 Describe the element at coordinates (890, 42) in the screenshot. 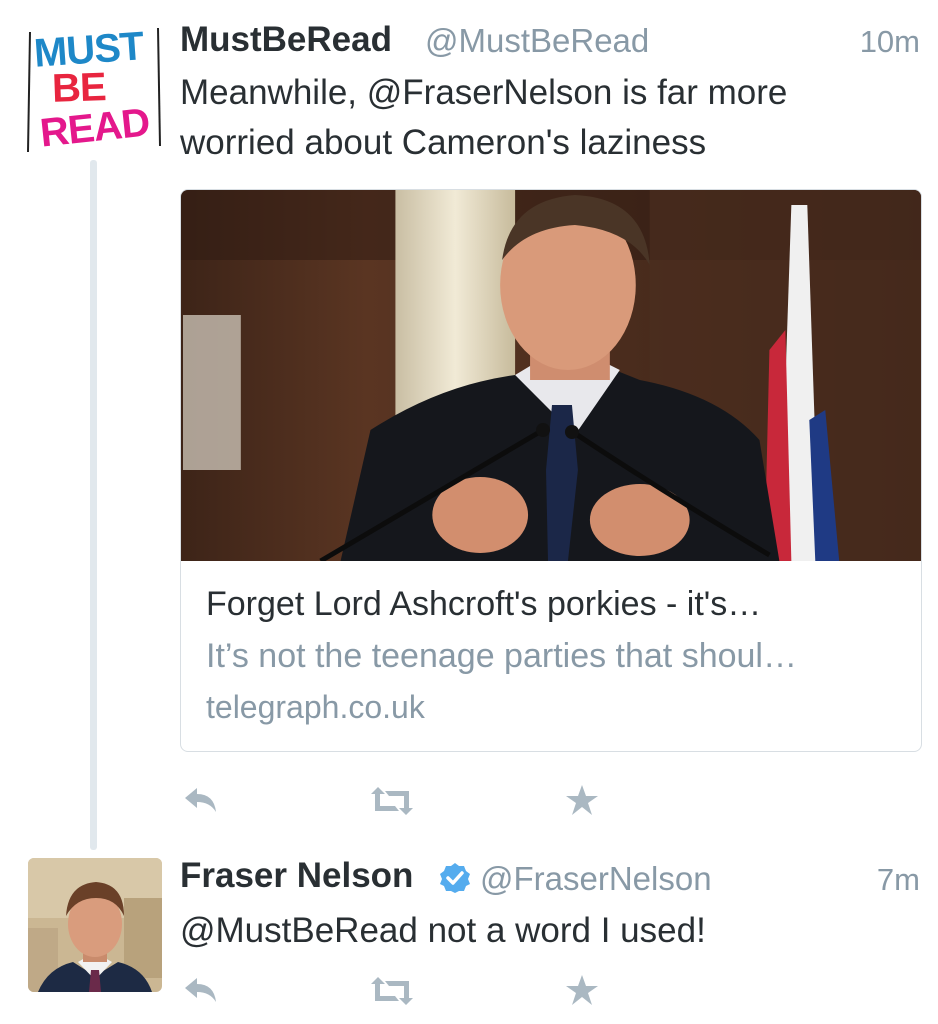

I see `tweet-timestamp: 10m` at that location.